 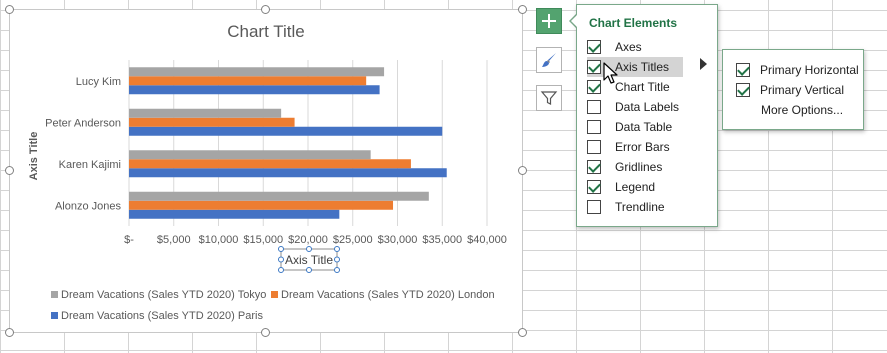 I want to click on x-tick-label: $10,000, so click(x=219, y=240).